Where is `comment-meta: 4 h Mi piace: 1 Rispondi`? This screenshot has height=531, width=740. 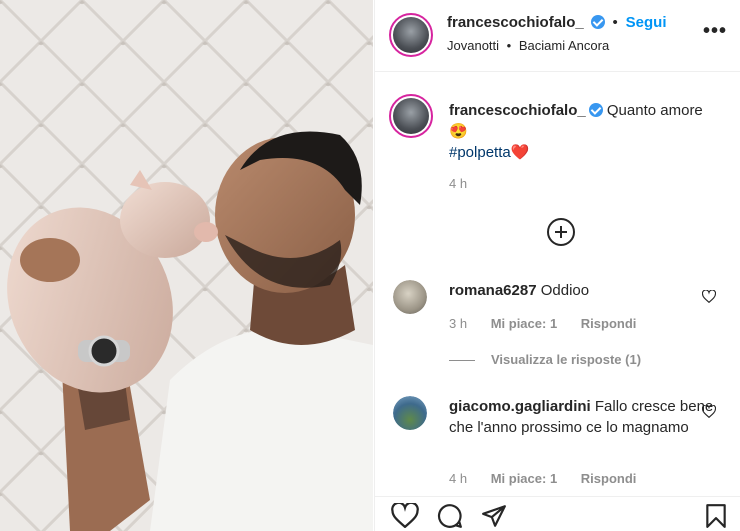 comment-meta: 4 h Mi piace: 1 Rispondi is located at coordinates (552, 478).